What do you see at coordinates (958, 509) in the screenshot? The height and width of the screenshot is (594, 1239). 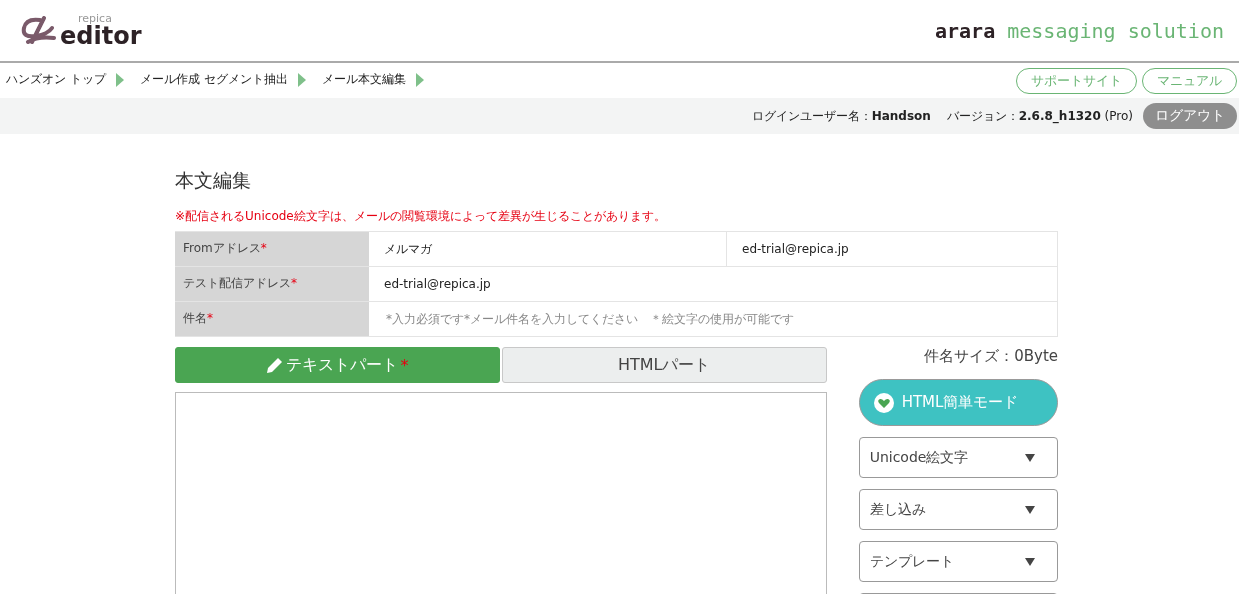 I see `dropdown: 差し込み` at bounding box center [958, 509].